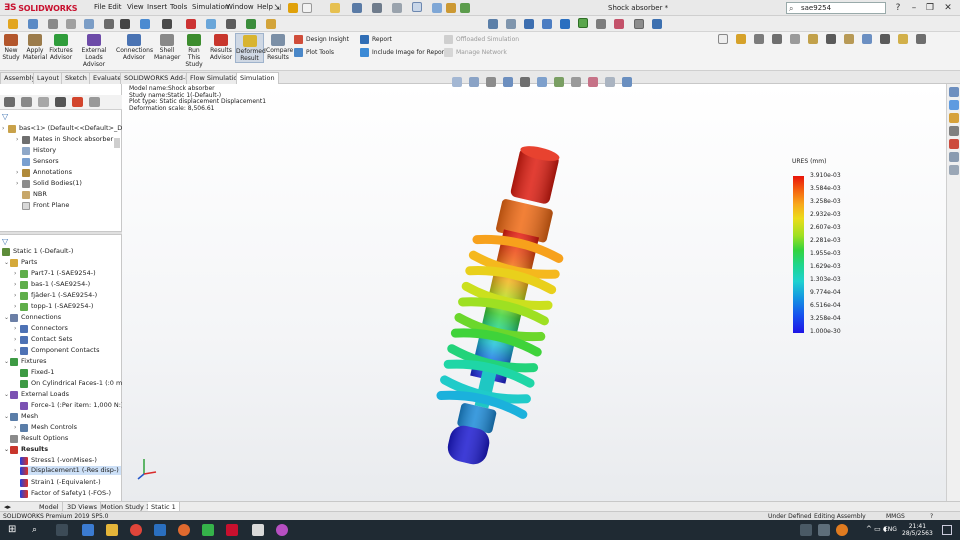 The image size is (960, 540). Describe the element at coordinates (948, 8) in the screenshot. I see `close-button: ✕` at that location.